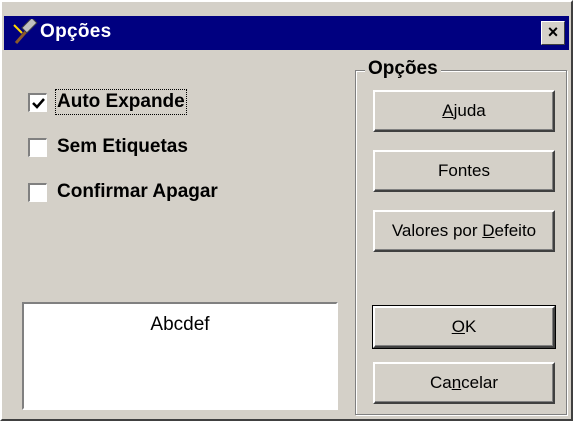 This screenshot has width=573, height=421. What do you see at coordinates (137, 191) in the screenshot?
I see `checkbox-label: Confirmar Apagar` at bounding box center [137, 191].